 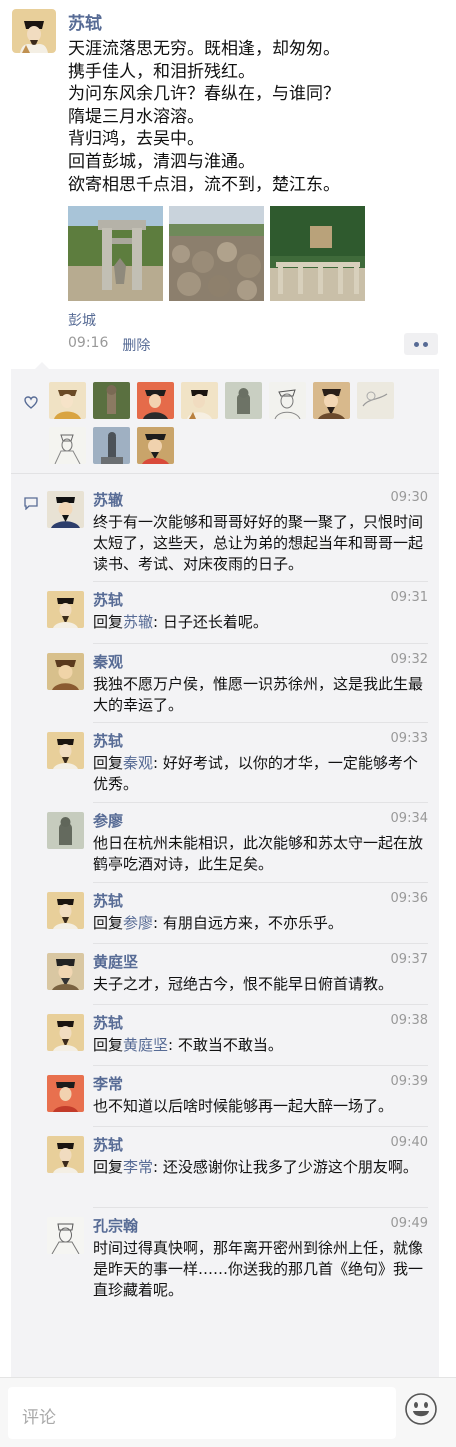 What do you see at coordinates (421, 344) in the screenshot?
I see `more-dots-icon` at bounding box center [421, 344].